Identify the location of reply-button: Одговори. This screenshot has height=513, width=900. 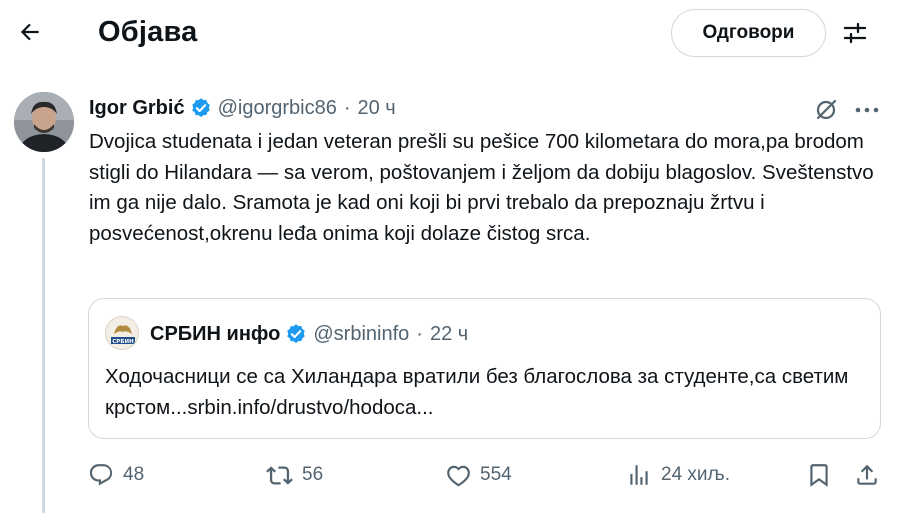
(748, 33).